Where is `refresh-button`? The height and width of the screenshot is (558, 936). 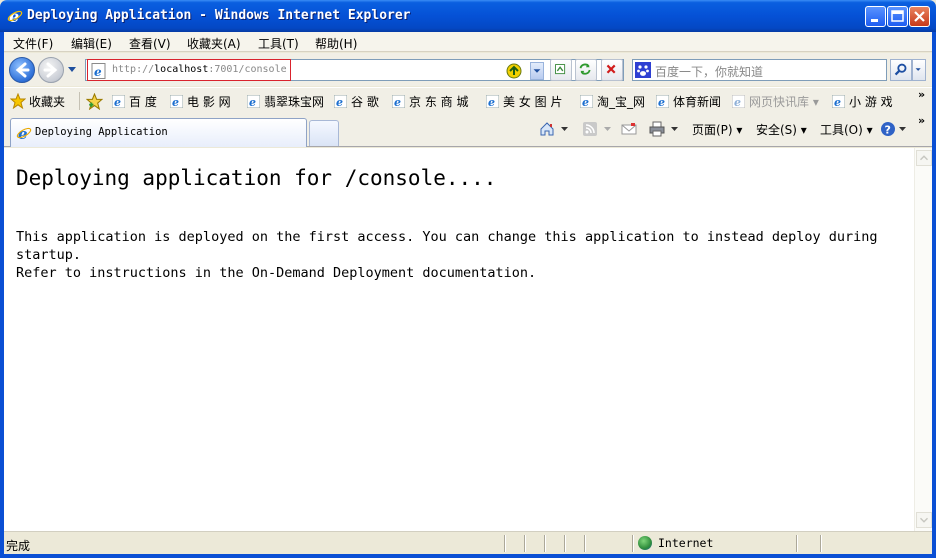 refresh-button is located at coordinates (586, 70).